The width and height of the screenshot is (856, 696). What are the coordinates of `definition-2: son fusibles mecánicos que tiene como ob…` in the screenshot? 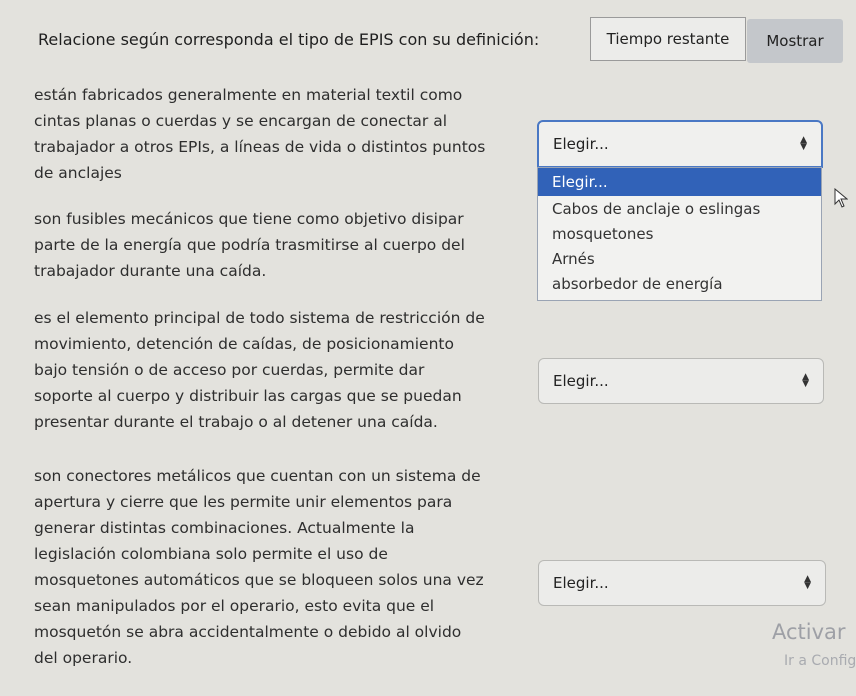 It's located at (284, 245).